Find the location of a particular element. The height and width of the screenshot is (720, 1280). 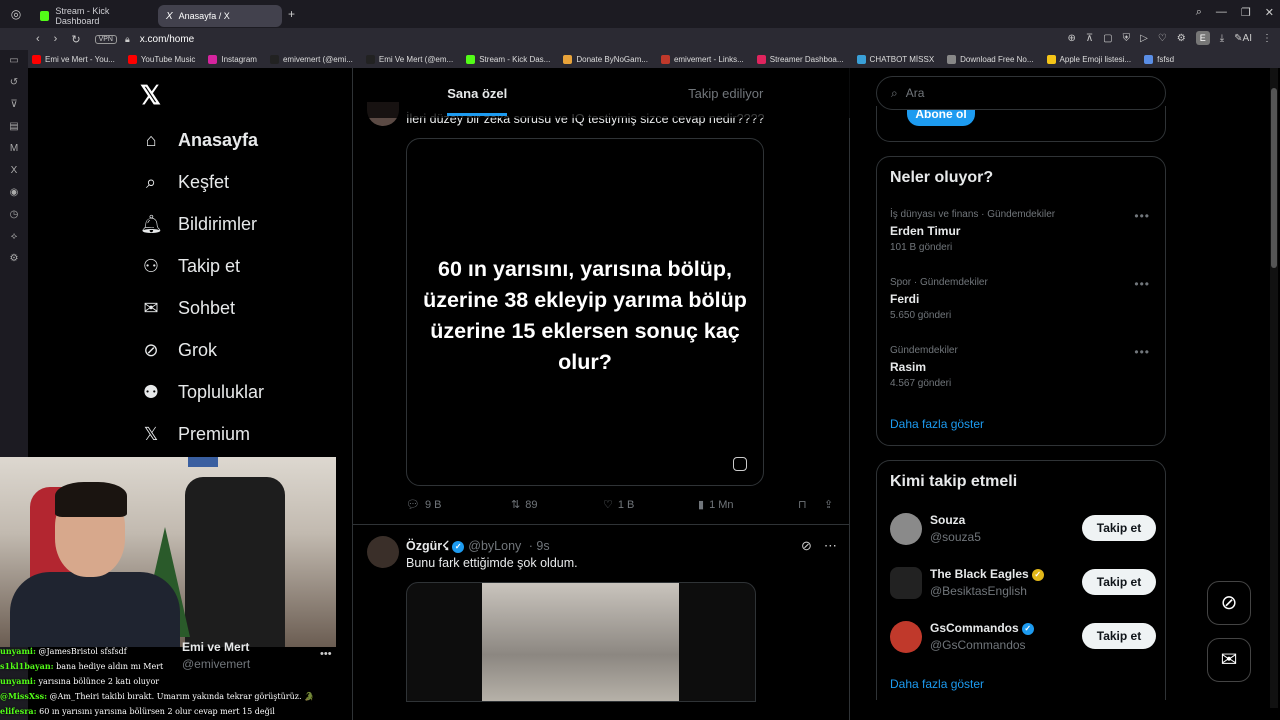

sidebar-item-grok: ⊘ Grok is located at coordinates (178, 350).